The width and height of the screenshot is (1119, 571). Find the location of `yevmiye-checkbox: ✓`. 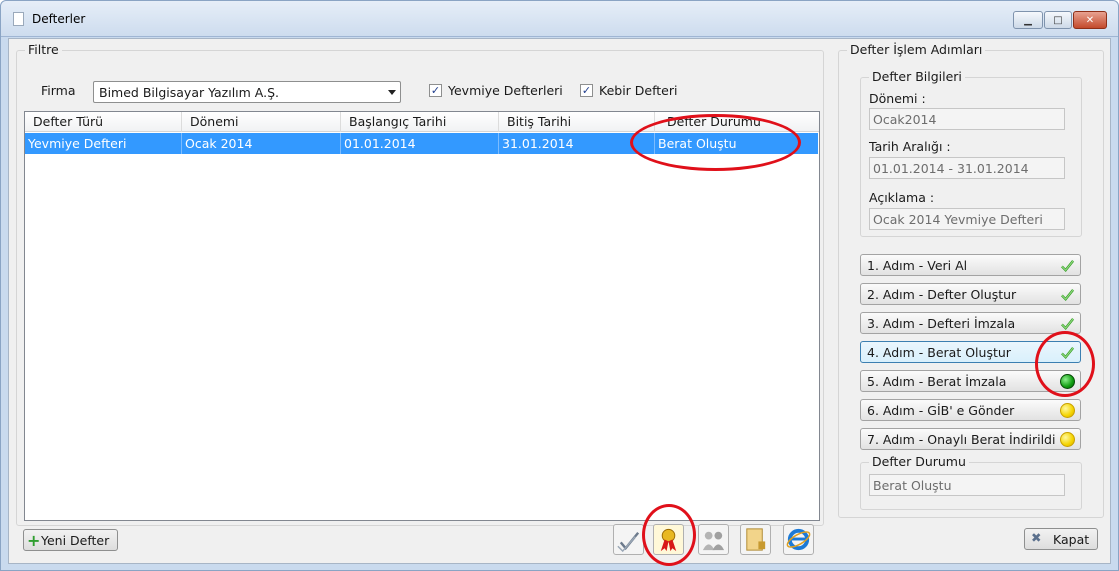

yevmiye-checkbox: ✓ is located at coordinates (435, 90).